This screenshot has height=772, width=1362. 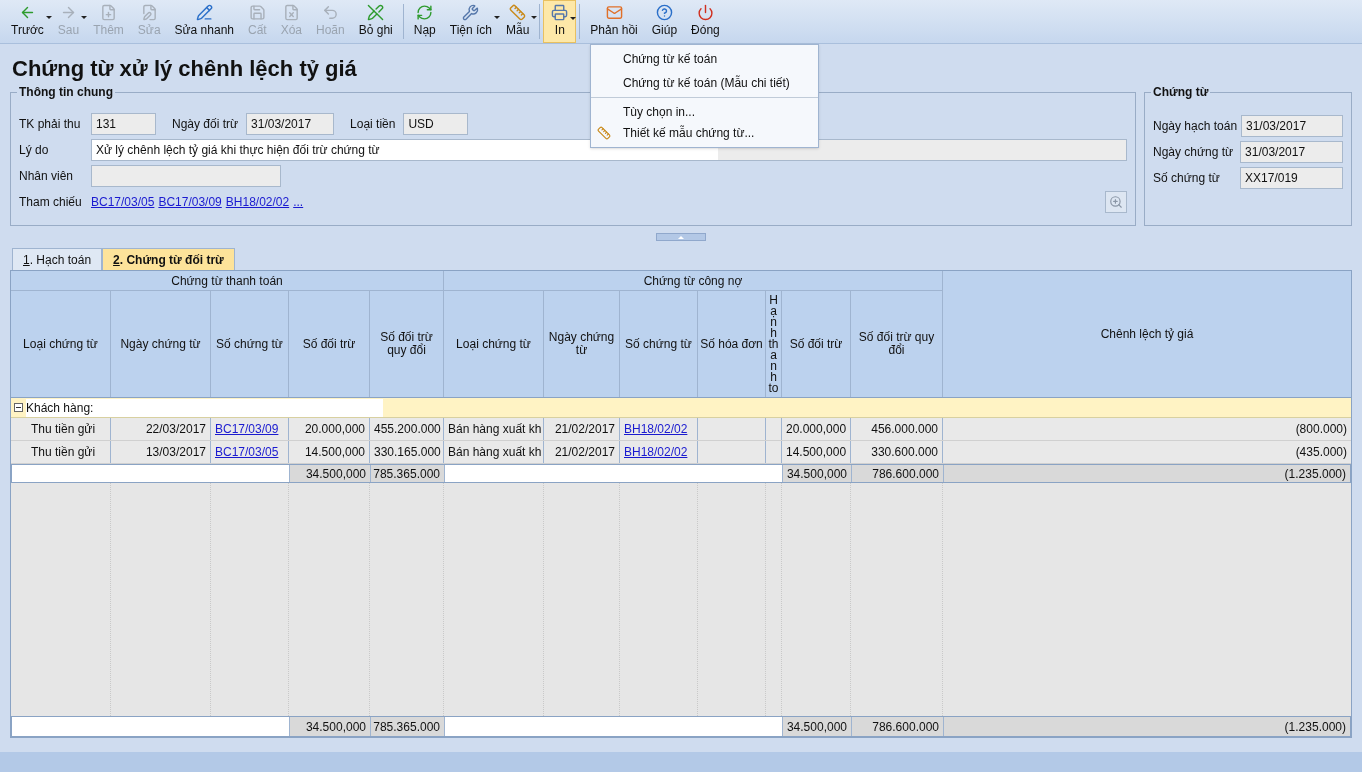 I want to click on collapse-handle, so click(x=681, y=237).